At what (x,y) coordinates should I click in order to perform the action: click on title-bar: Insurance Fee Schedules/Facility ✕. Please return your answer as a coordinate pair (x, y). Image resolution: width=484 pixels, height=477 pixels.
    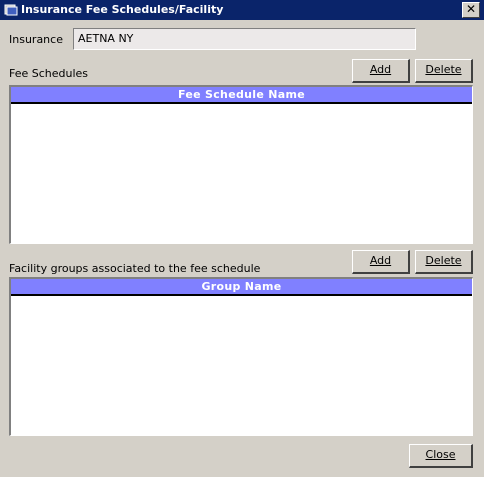
    Looking at the image, I should click on (242, 10).